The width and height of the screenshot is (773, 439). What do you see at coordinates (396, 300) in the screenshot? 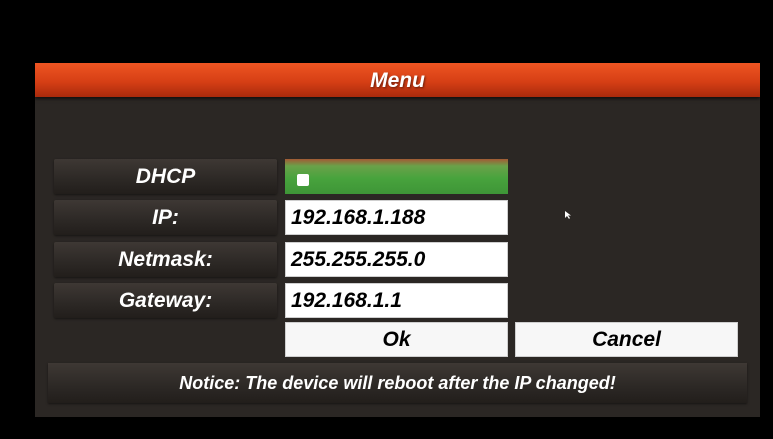
I see `gateway-field: 192.168.1.1` at bounding box center [396, 300].